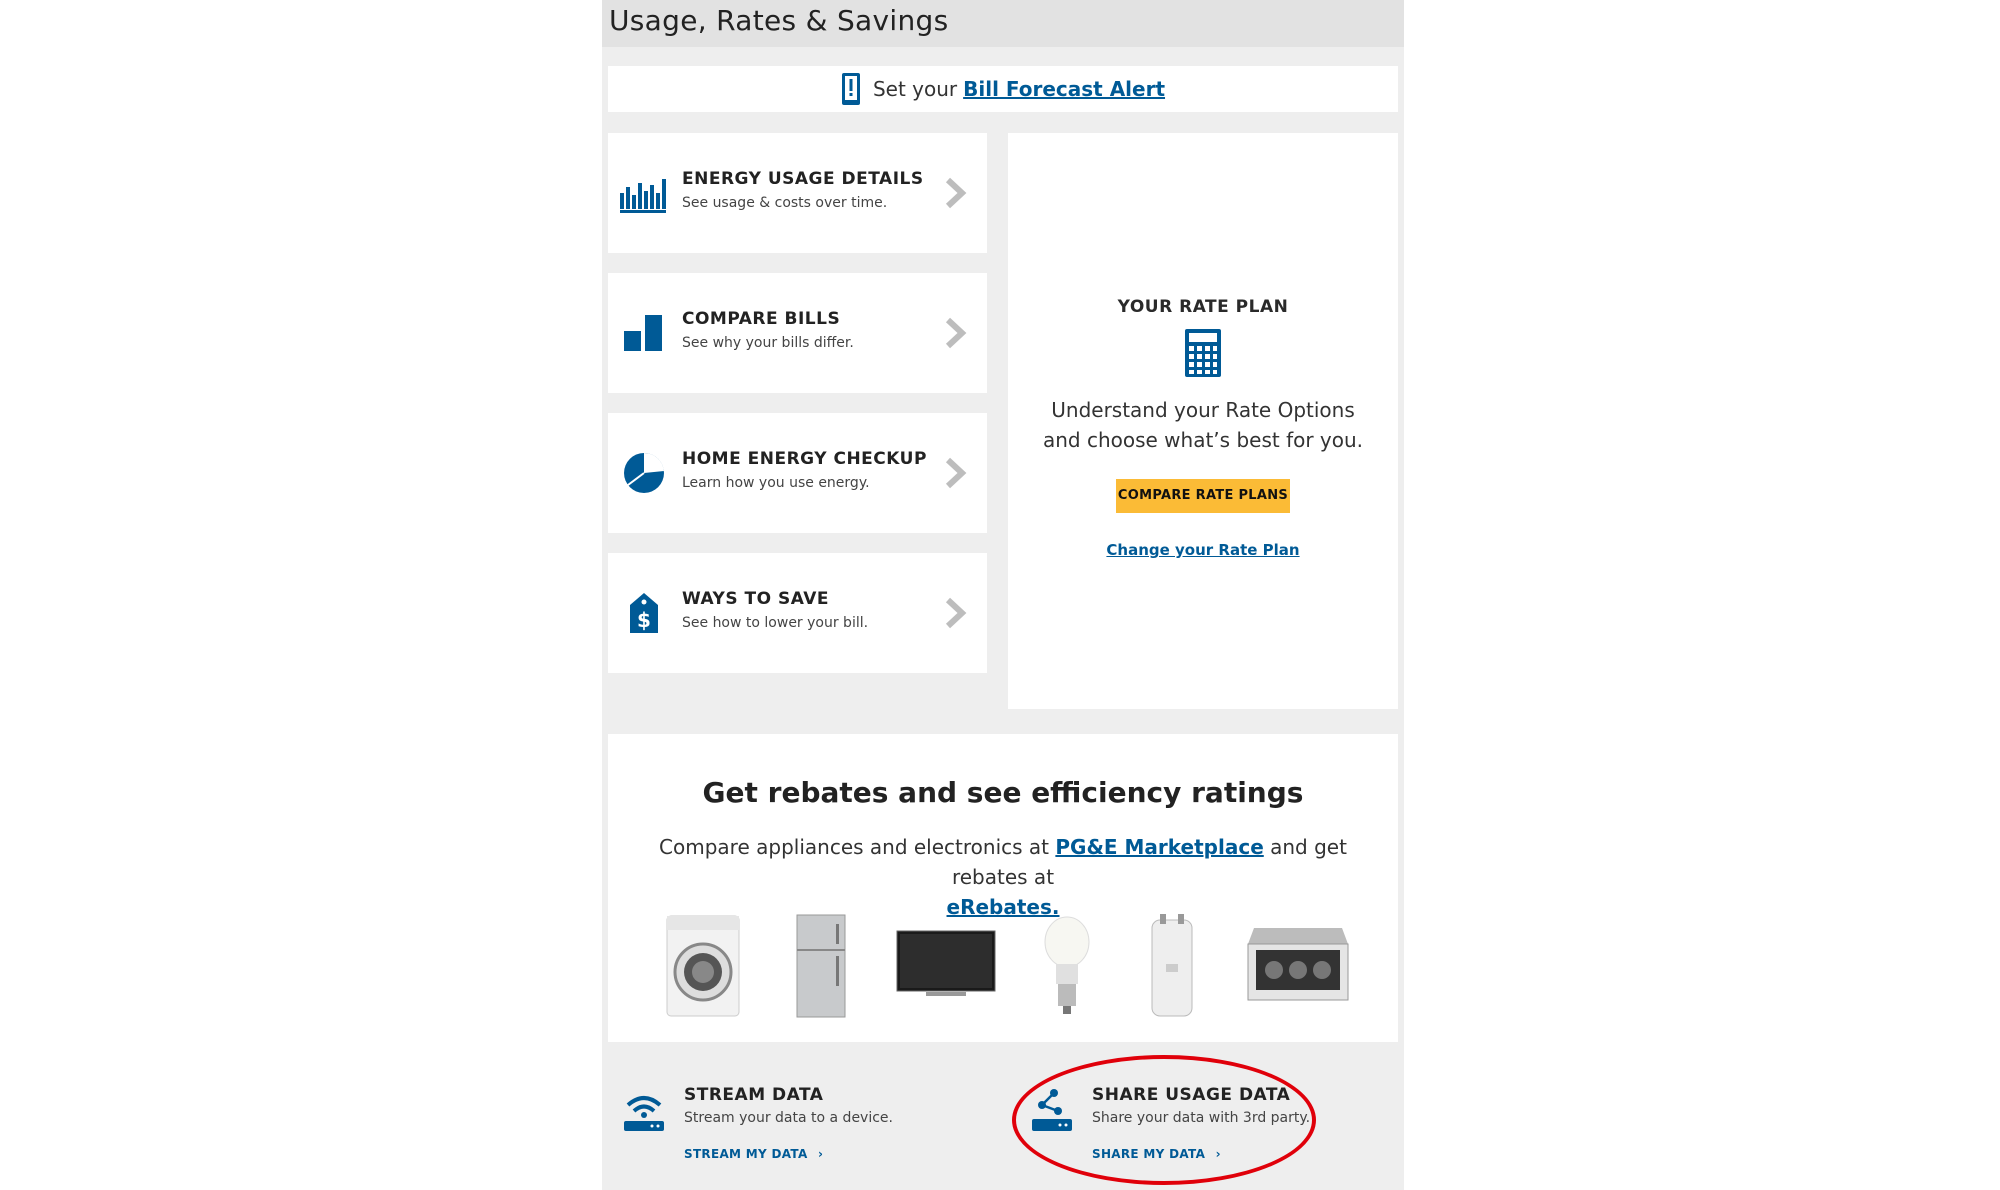 The image size is (2000, 1190). What do you see at coordinates (821, 1154) in the screenshot?
I see `chevron-right-icon: ›` at bounding box center [821, 1154].